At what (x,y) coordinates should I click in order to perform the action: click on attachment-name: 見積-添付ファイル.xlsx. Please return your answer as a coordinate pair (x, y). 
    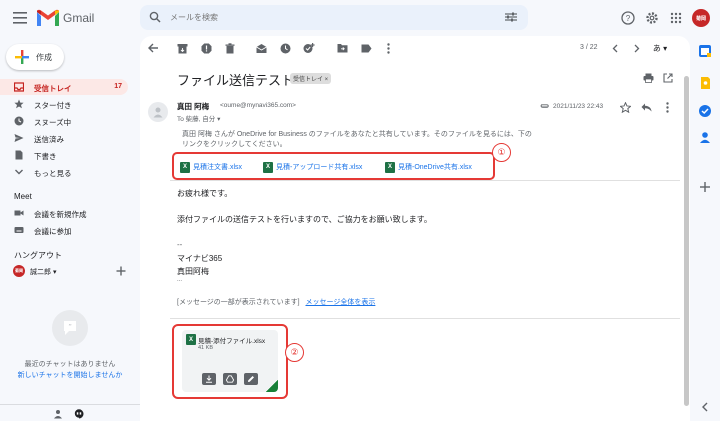
    Looking at the image, I should click on (232, 341).